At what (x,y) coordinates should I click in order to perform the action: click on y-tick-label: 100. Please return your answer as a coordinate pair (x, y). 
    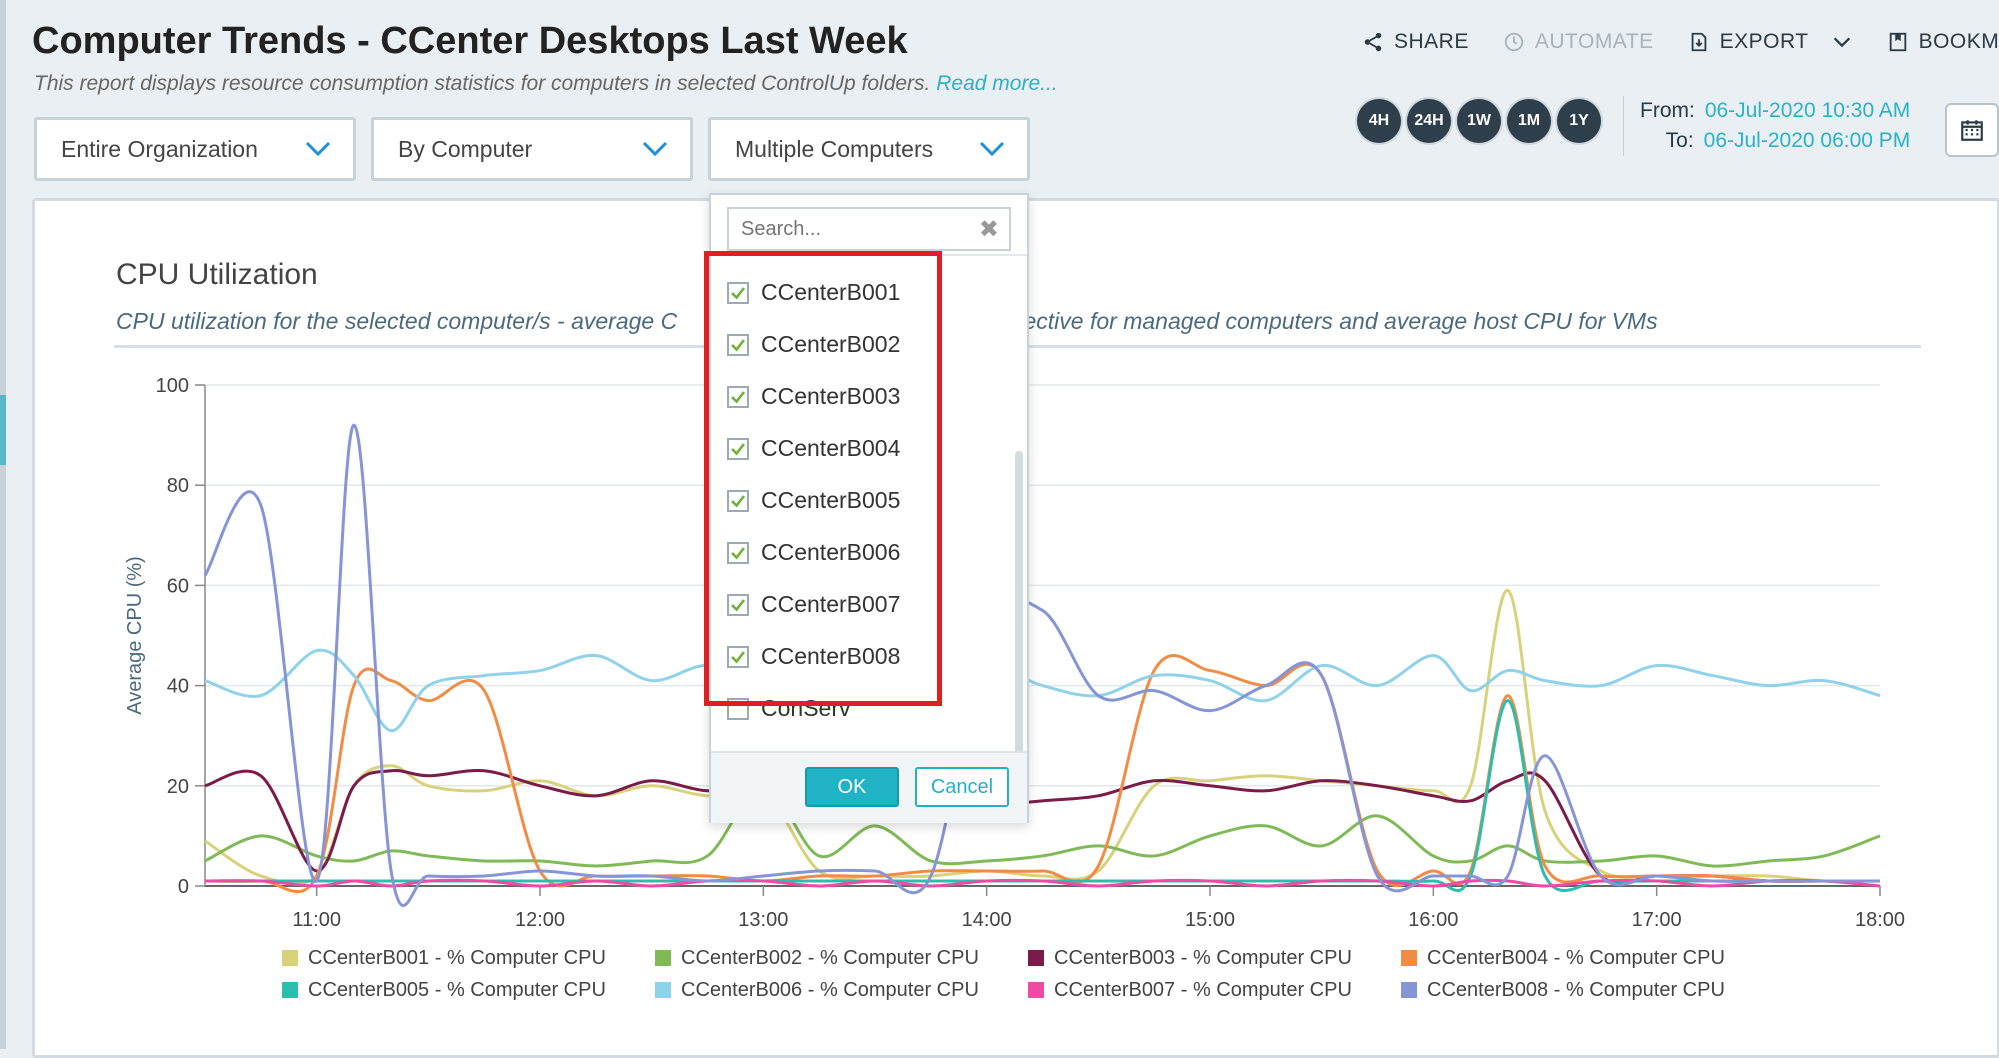
    Looking at the image, I should click on (172, 386).